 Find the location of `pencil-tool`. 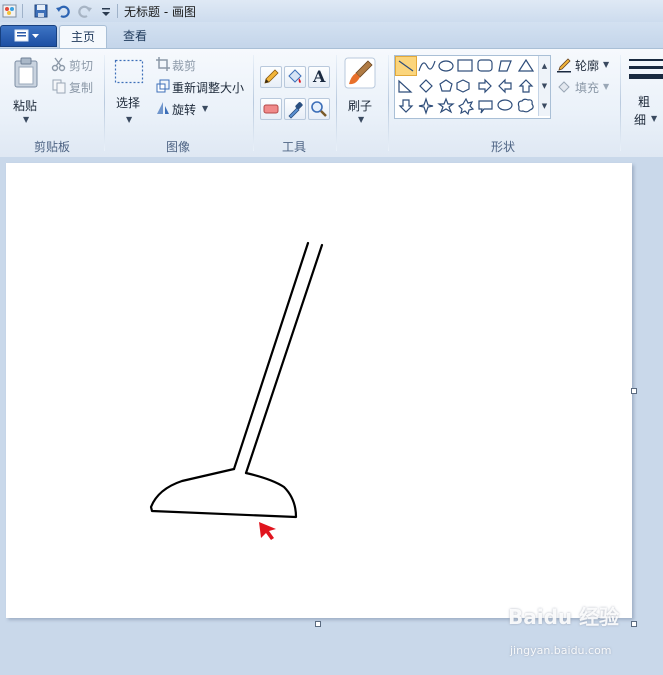

pencil-tool is located at coordinates (271, 77).